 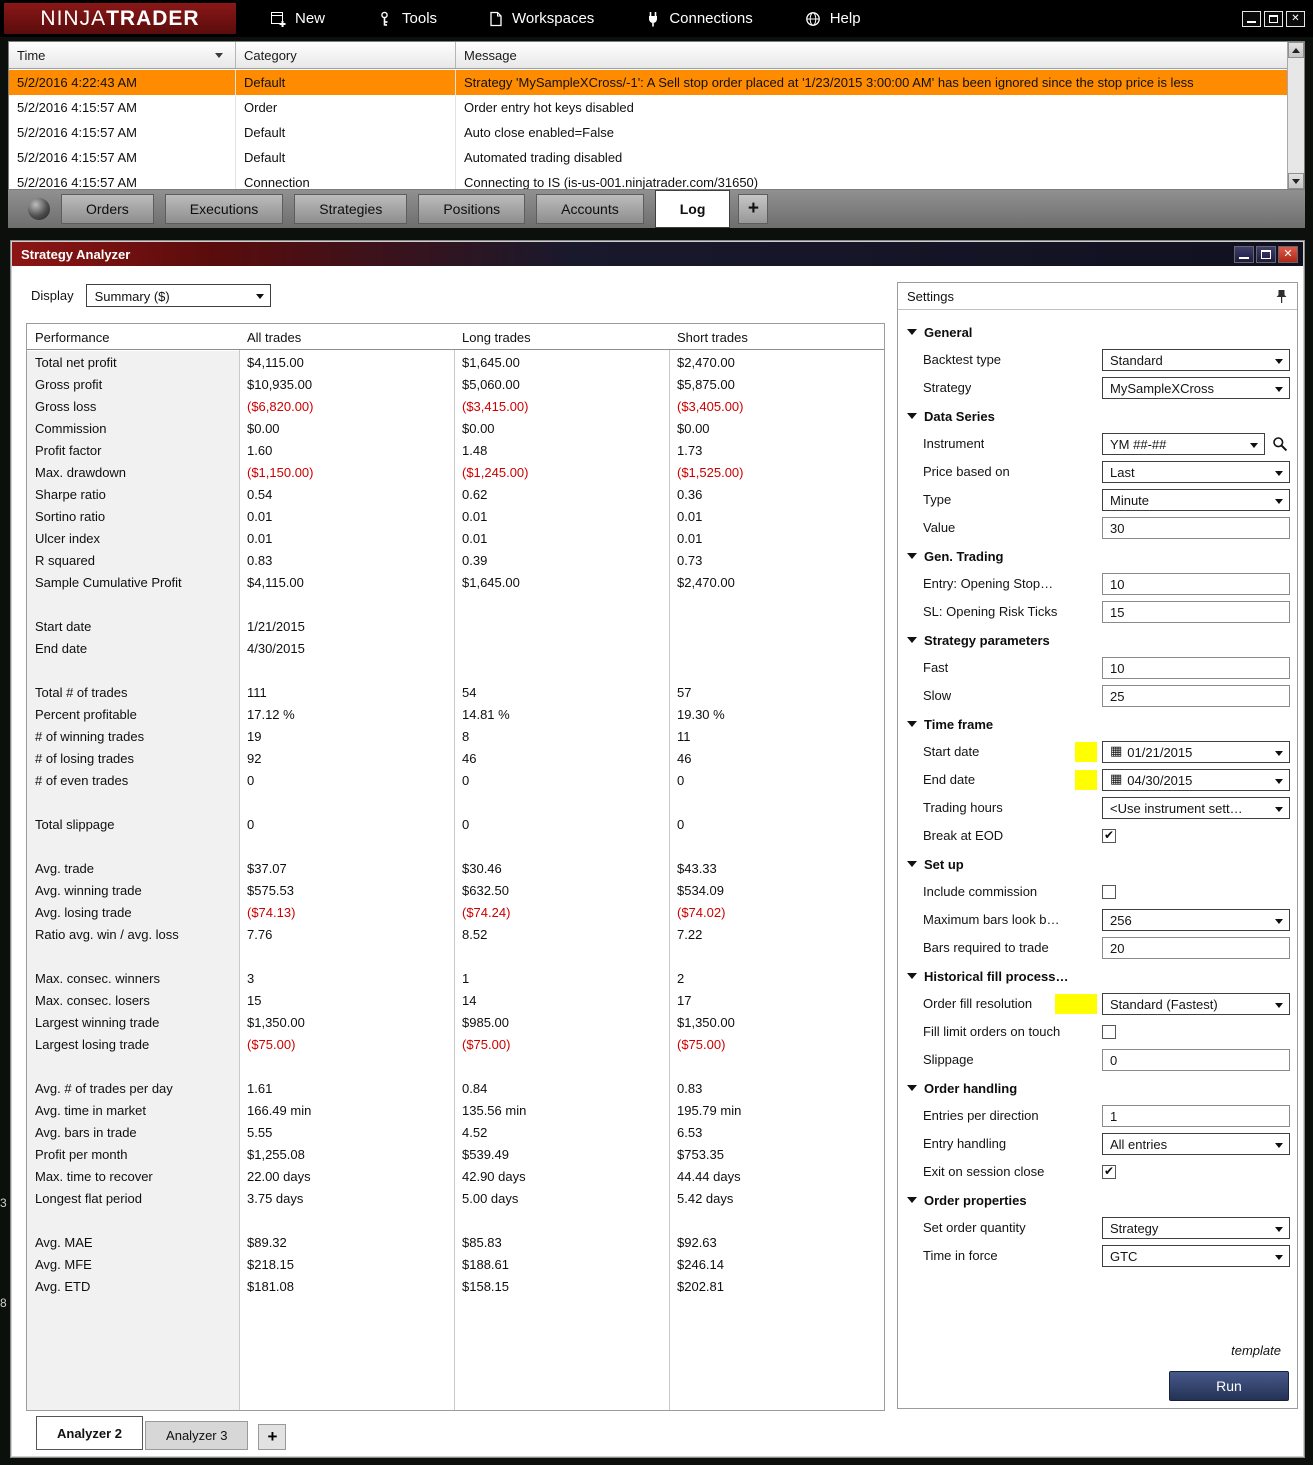 What do you see at coordinates (68, 450) in the screenshot?
I see `row-label: Profit factor` at bounding box center [68, 450].